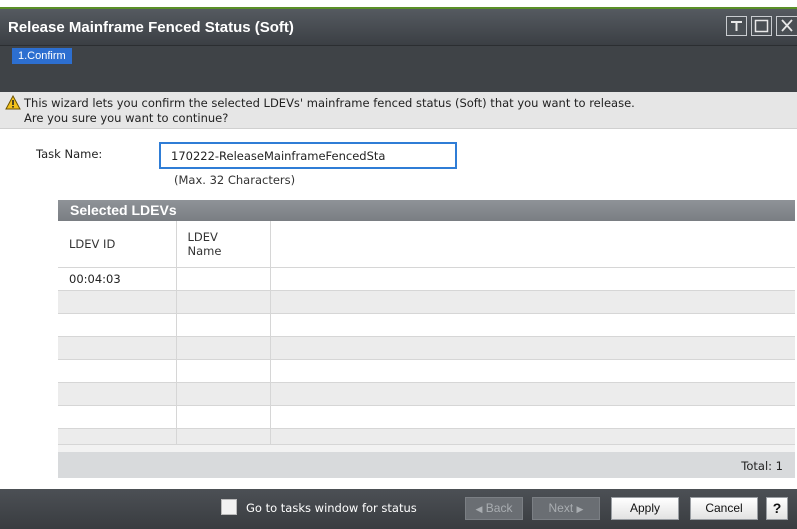  I want to click on selected-ldevs-title: Selected LDEVs, so click(123, 210).